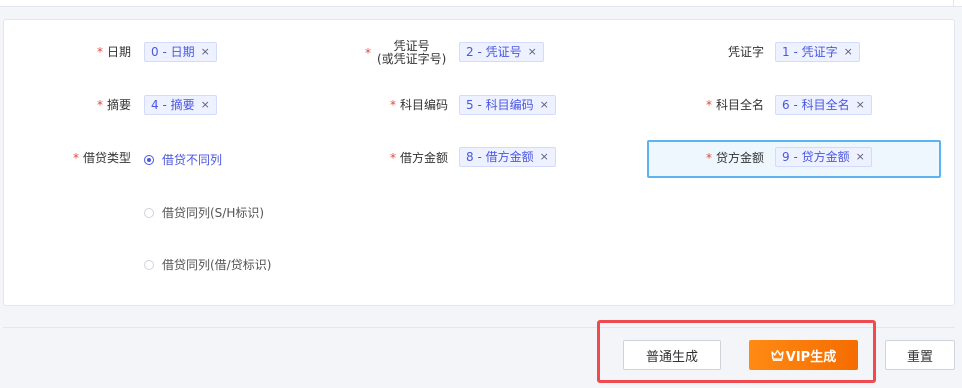 The width and height of the screenshot is (962, 388). I want to click on field-label-account-fullname: * 科目全名, so click(734, 105).